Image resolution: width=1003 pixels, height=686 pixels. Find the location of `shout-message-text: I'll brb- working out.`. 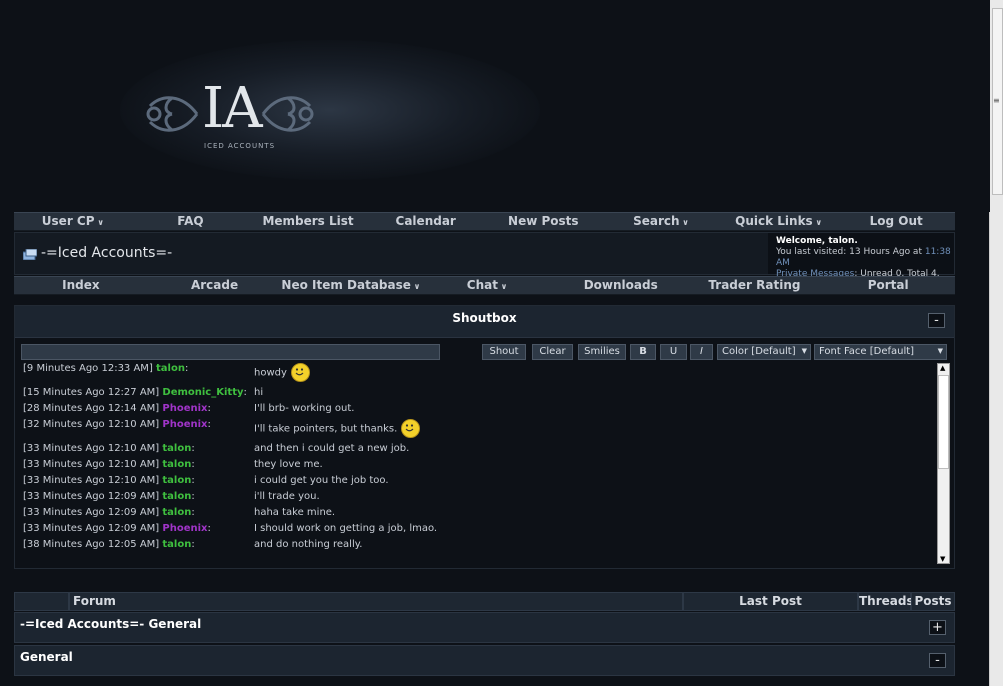

shout-message-text: I'll brb- working out. is located at coordinates (304, 408).